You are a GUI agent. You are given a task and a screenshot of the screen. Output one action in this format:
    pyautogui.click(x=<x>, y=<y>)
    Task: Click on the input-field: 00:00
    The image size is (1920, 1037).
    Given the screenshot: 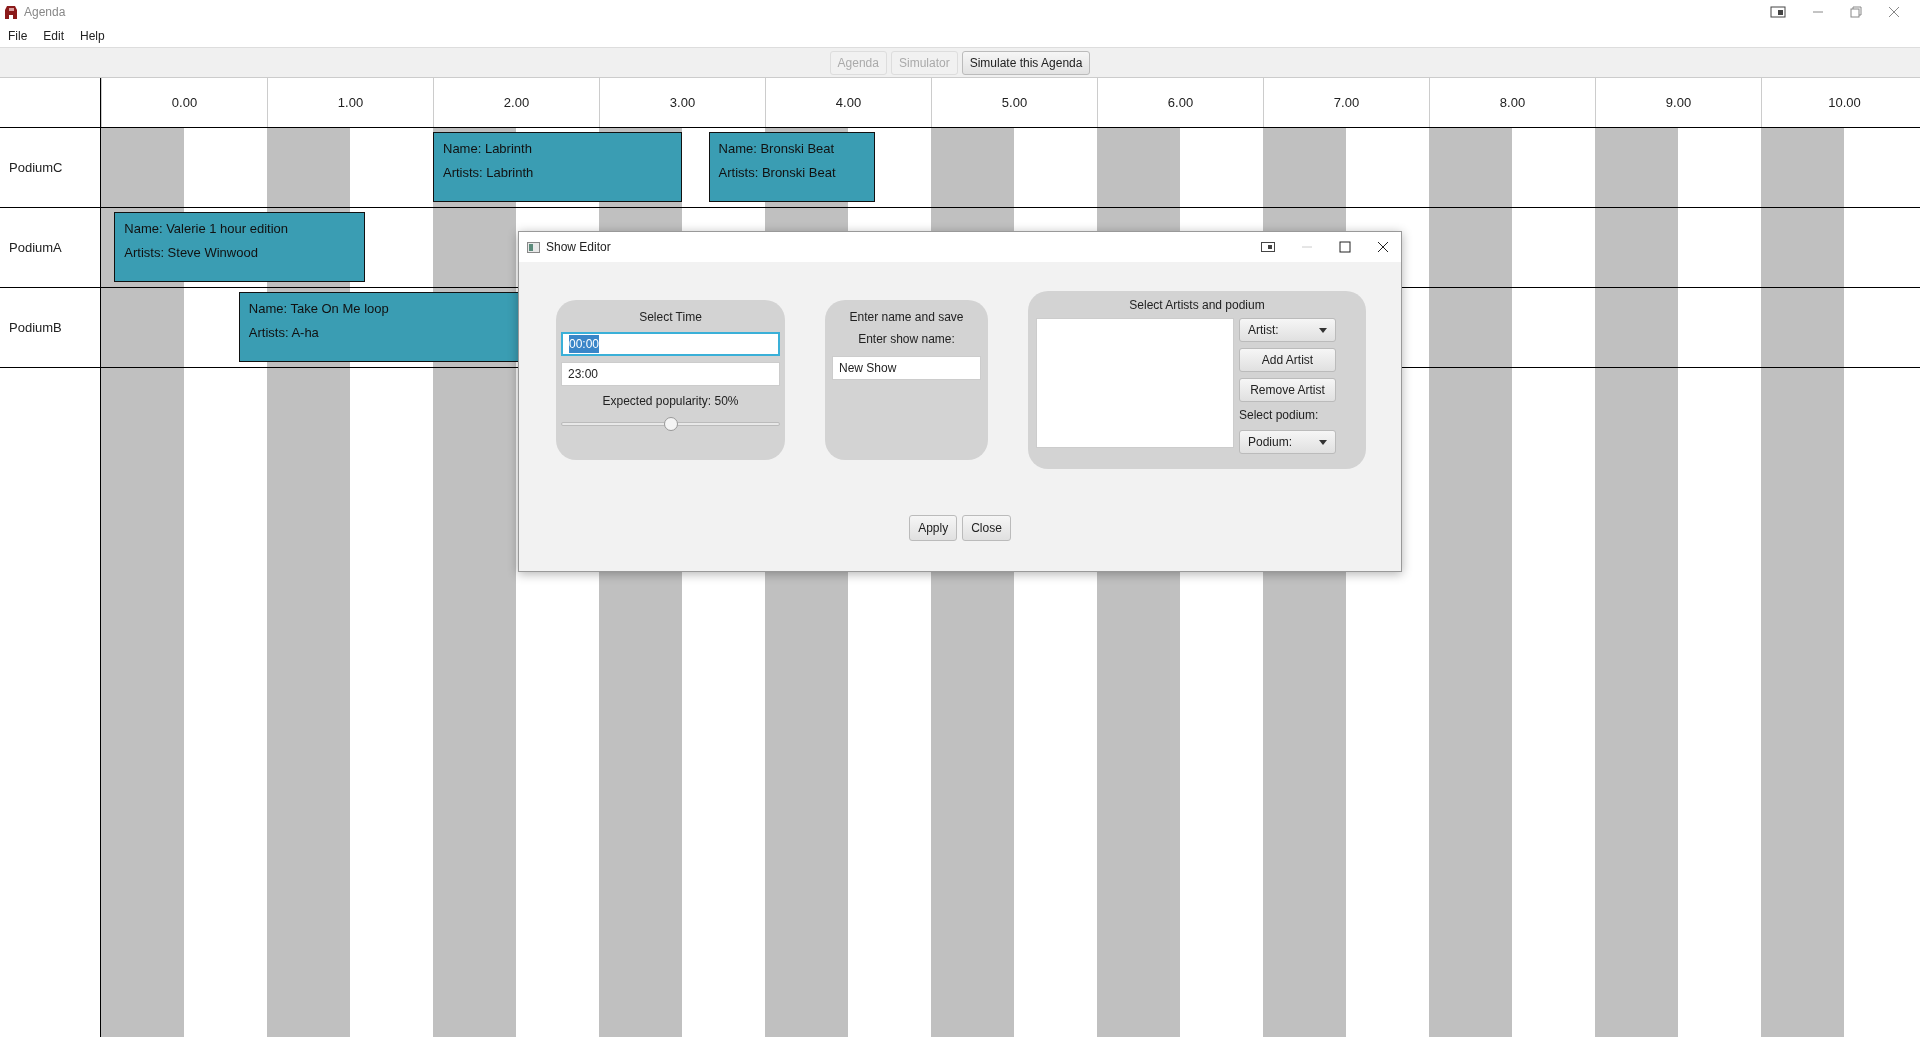 What is the action you would take?
    pyautogui.click(x=670, y=344)
    